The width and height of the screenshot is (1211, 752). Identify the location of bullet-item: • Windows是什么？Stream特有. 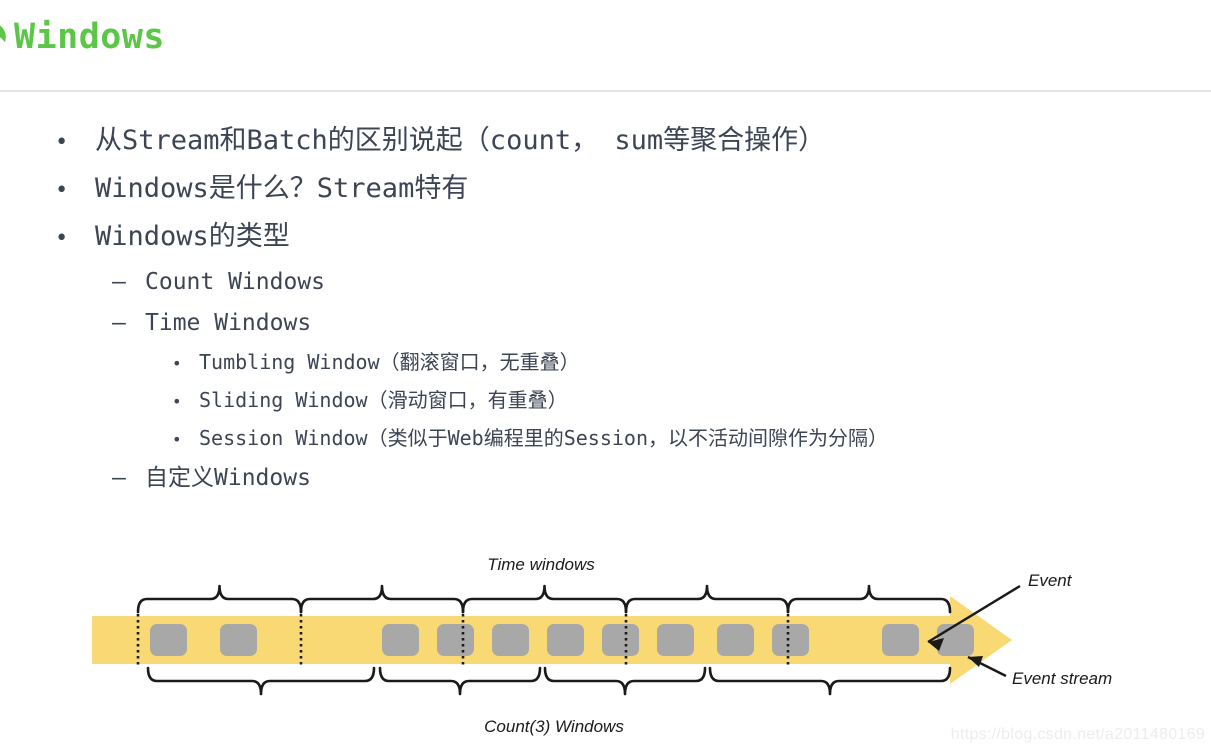
(605, 190).